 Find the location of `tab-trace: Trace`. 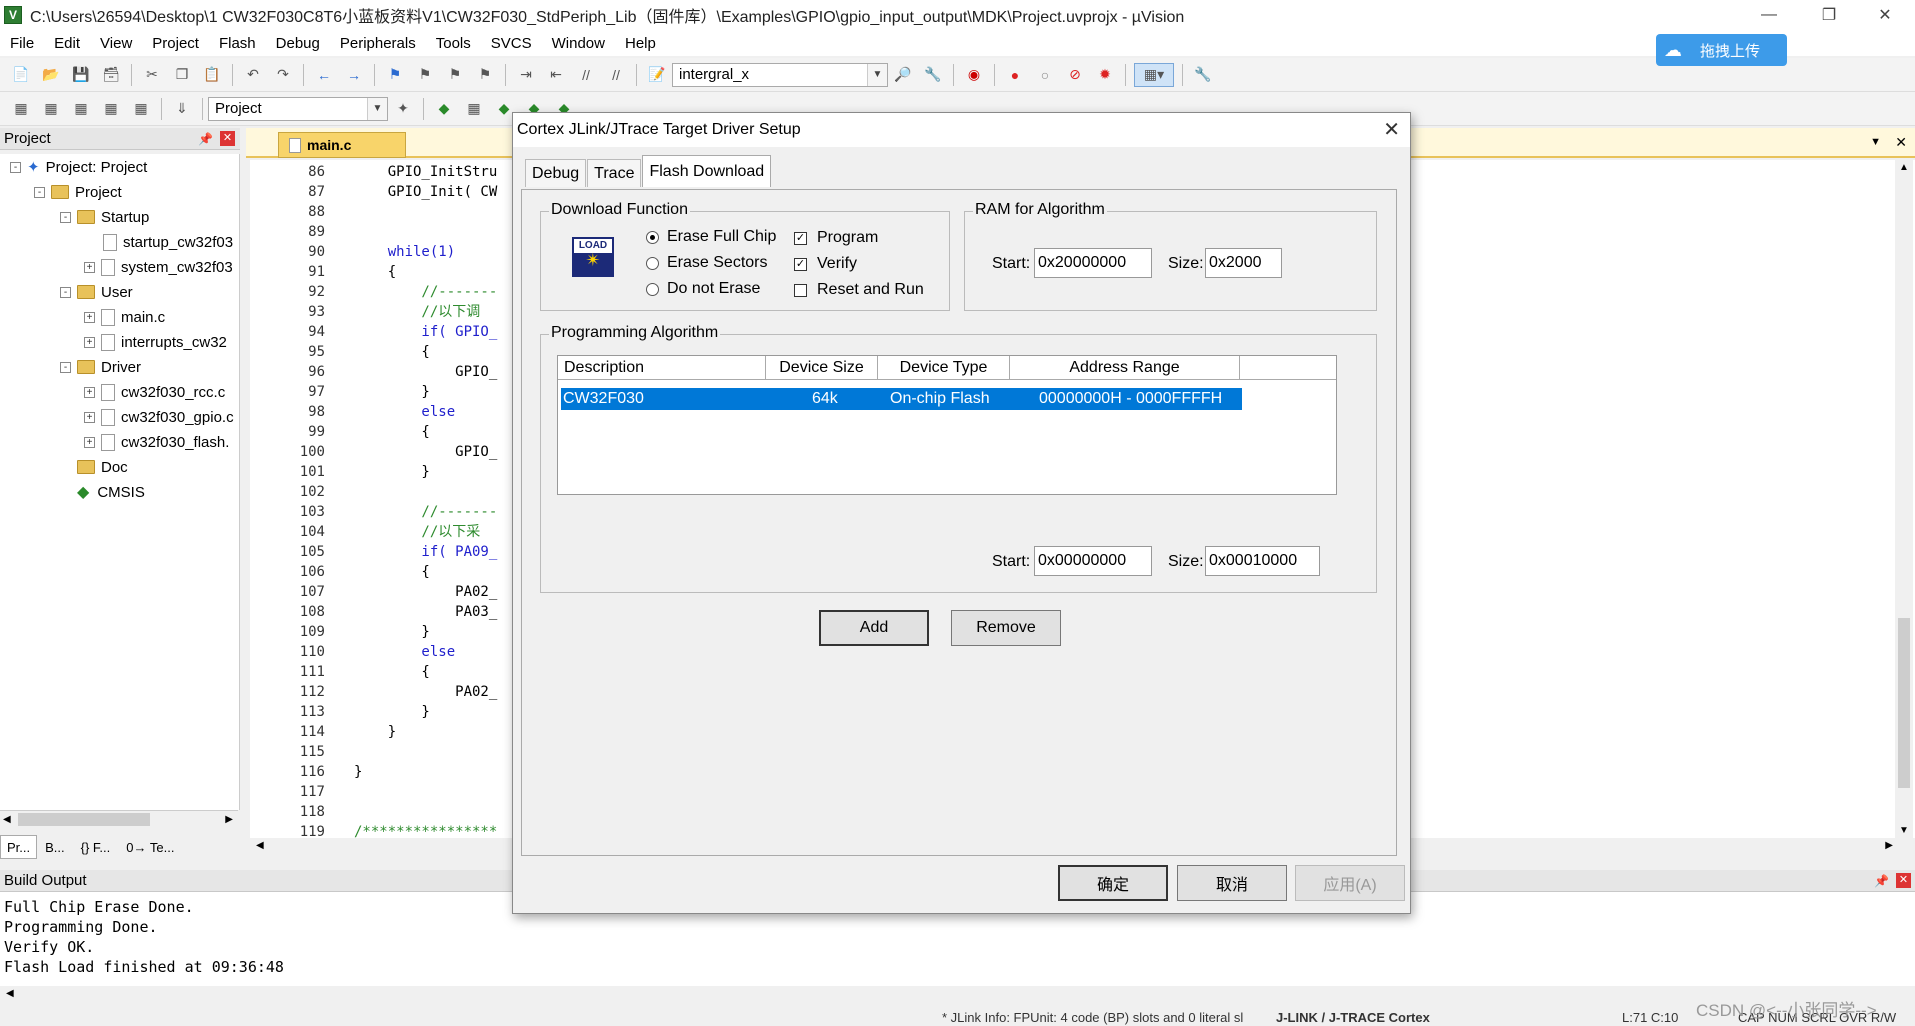

tab-trace: Trace is located at coordinates (614, 173).